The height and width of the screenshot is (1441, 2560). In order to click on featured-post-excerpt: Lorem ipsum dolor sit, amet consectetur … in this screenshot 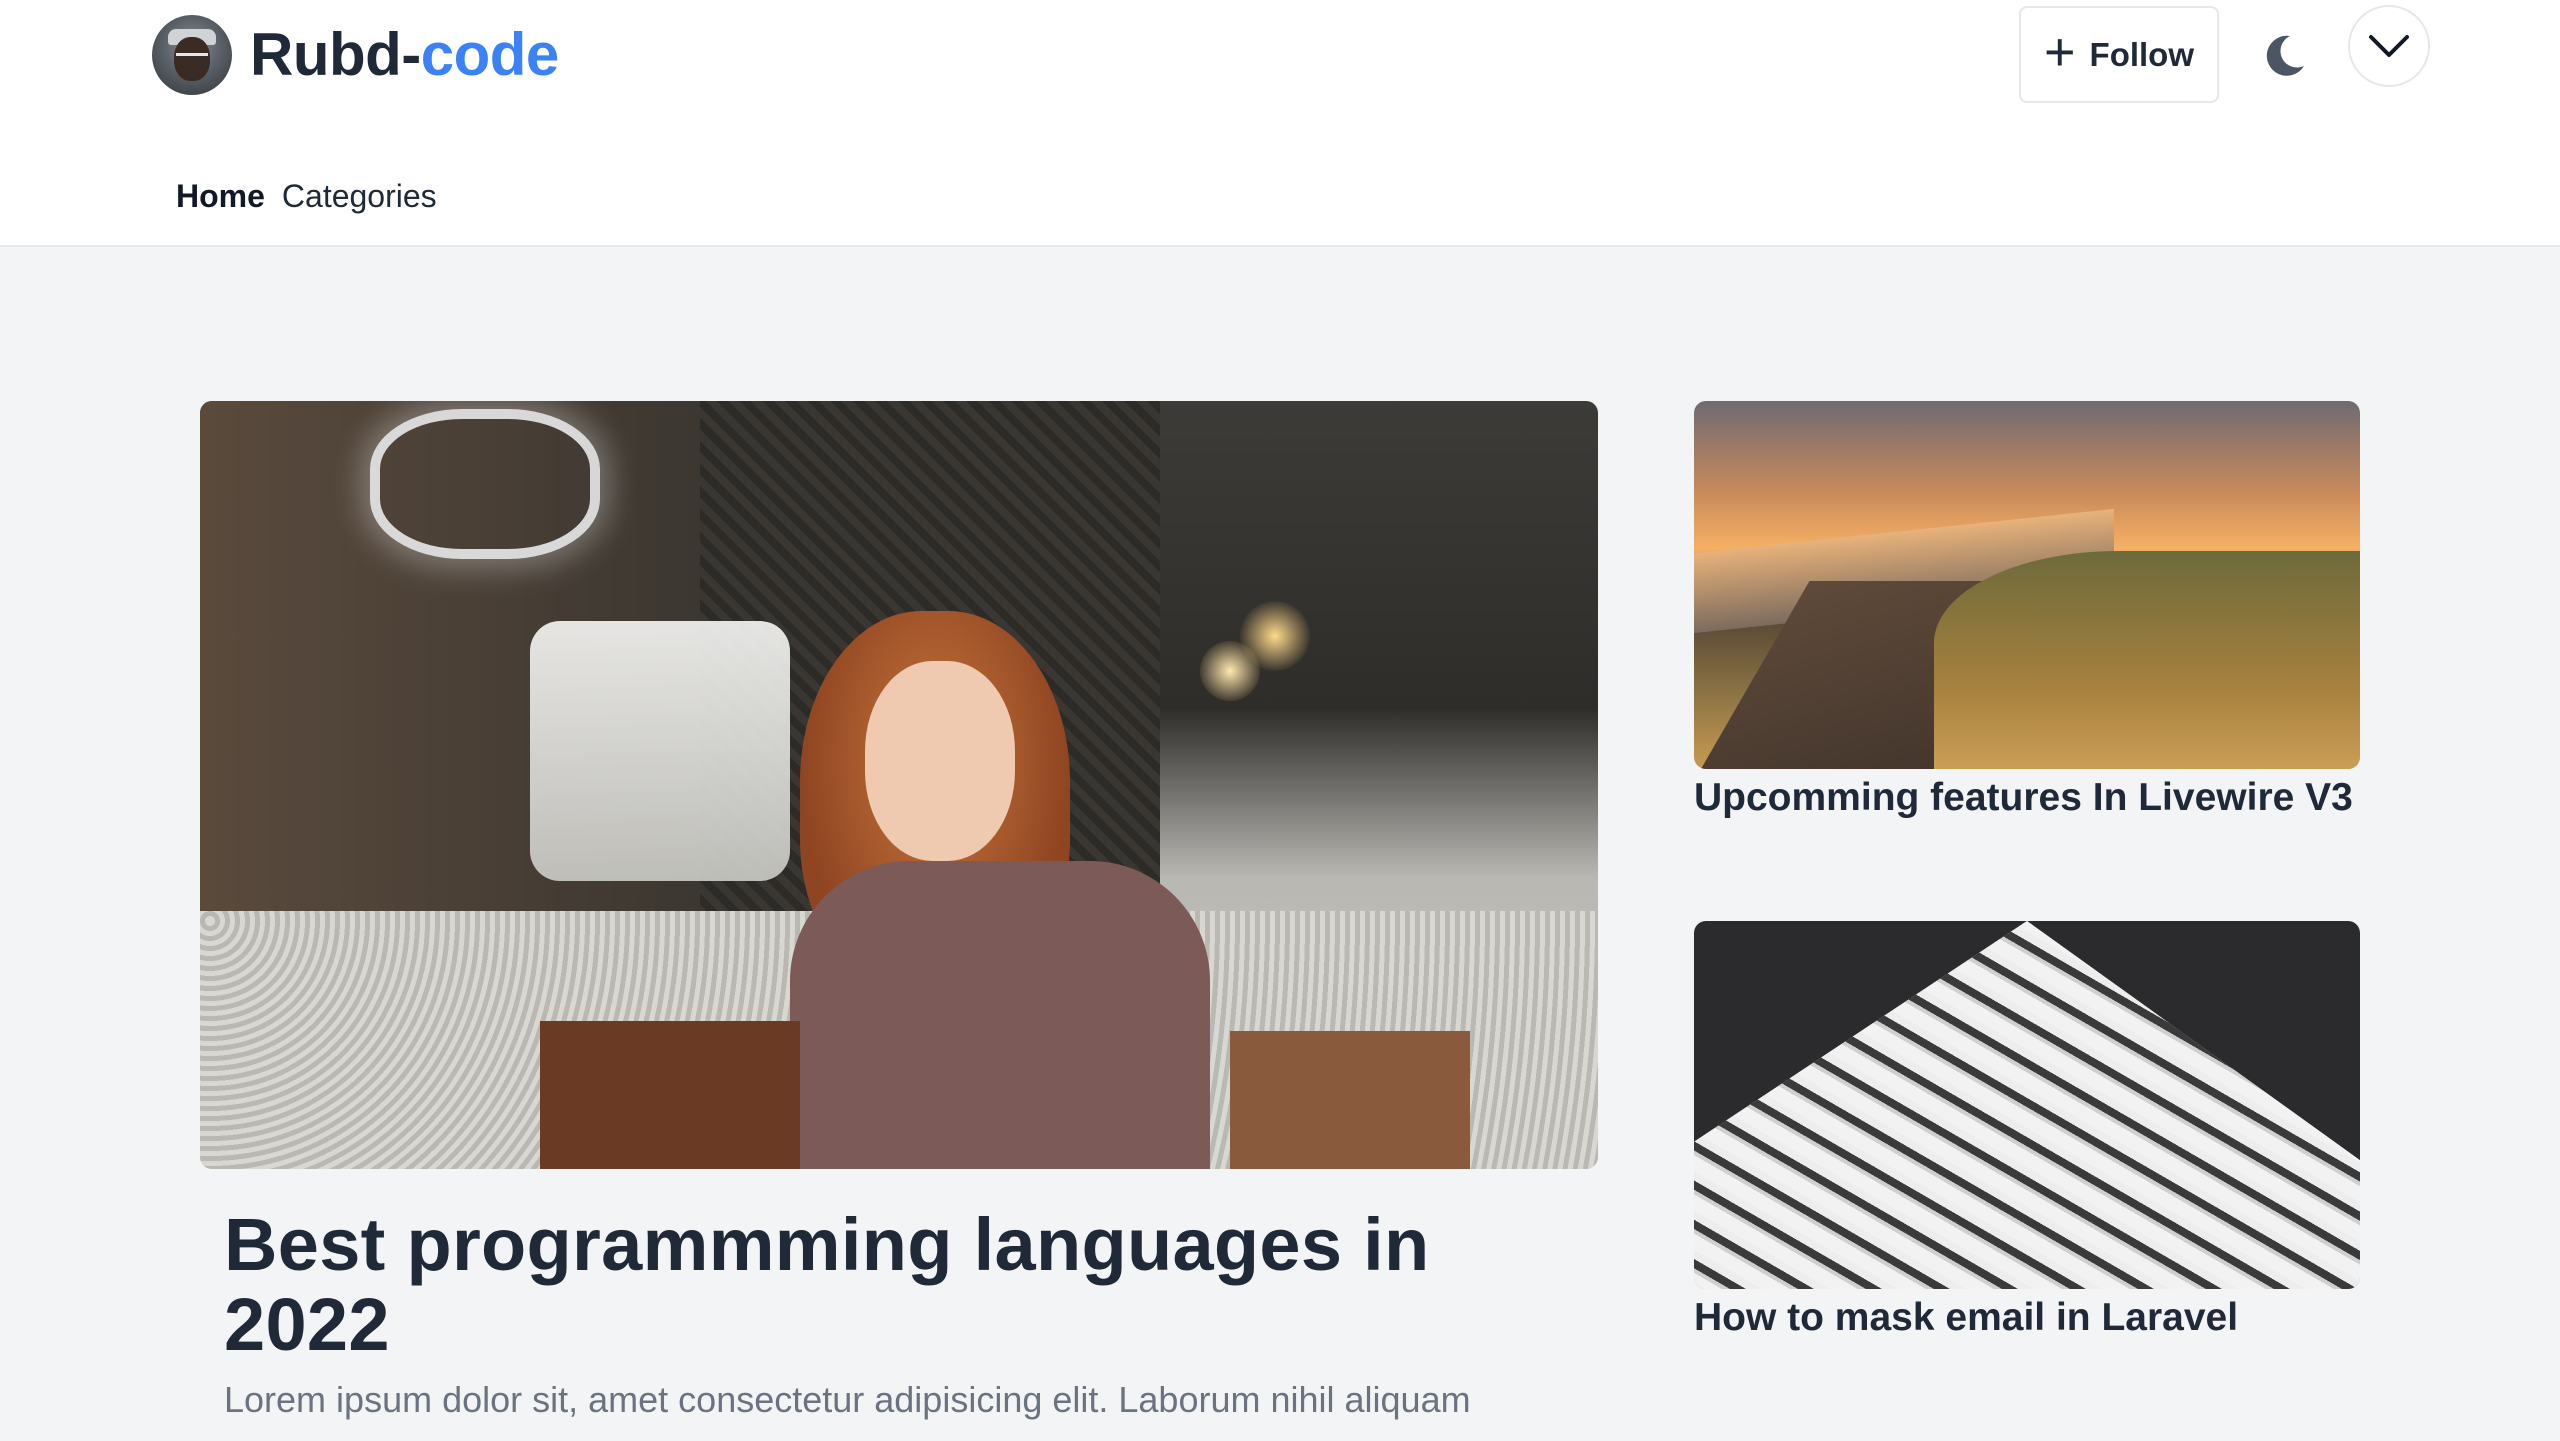, I will do `click(847, 1399)`.